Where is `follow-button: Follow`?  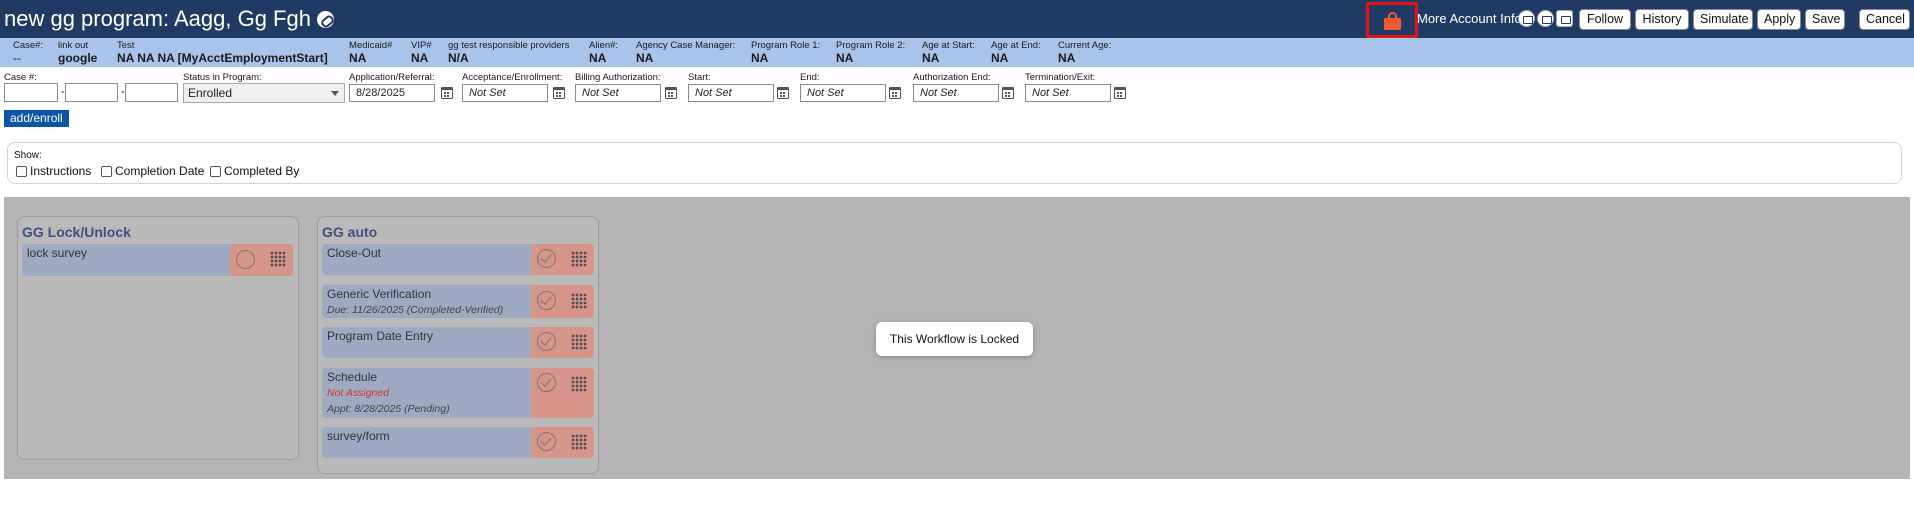
follow-button: Follow is located at coordinates (1605, 19).